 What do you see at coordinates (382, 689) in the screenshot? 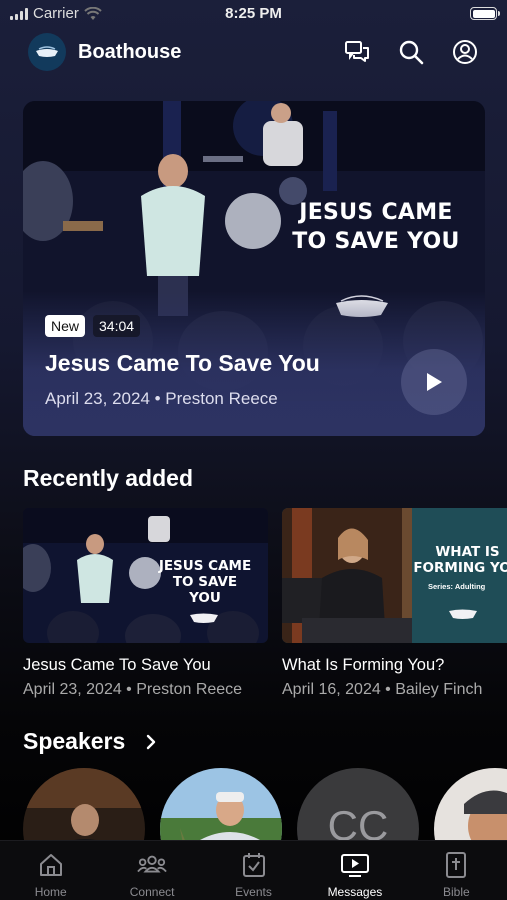
I see `recent-card-meta: April 16, 2024 • Bailey Finch` at bounding box center [382, 689].